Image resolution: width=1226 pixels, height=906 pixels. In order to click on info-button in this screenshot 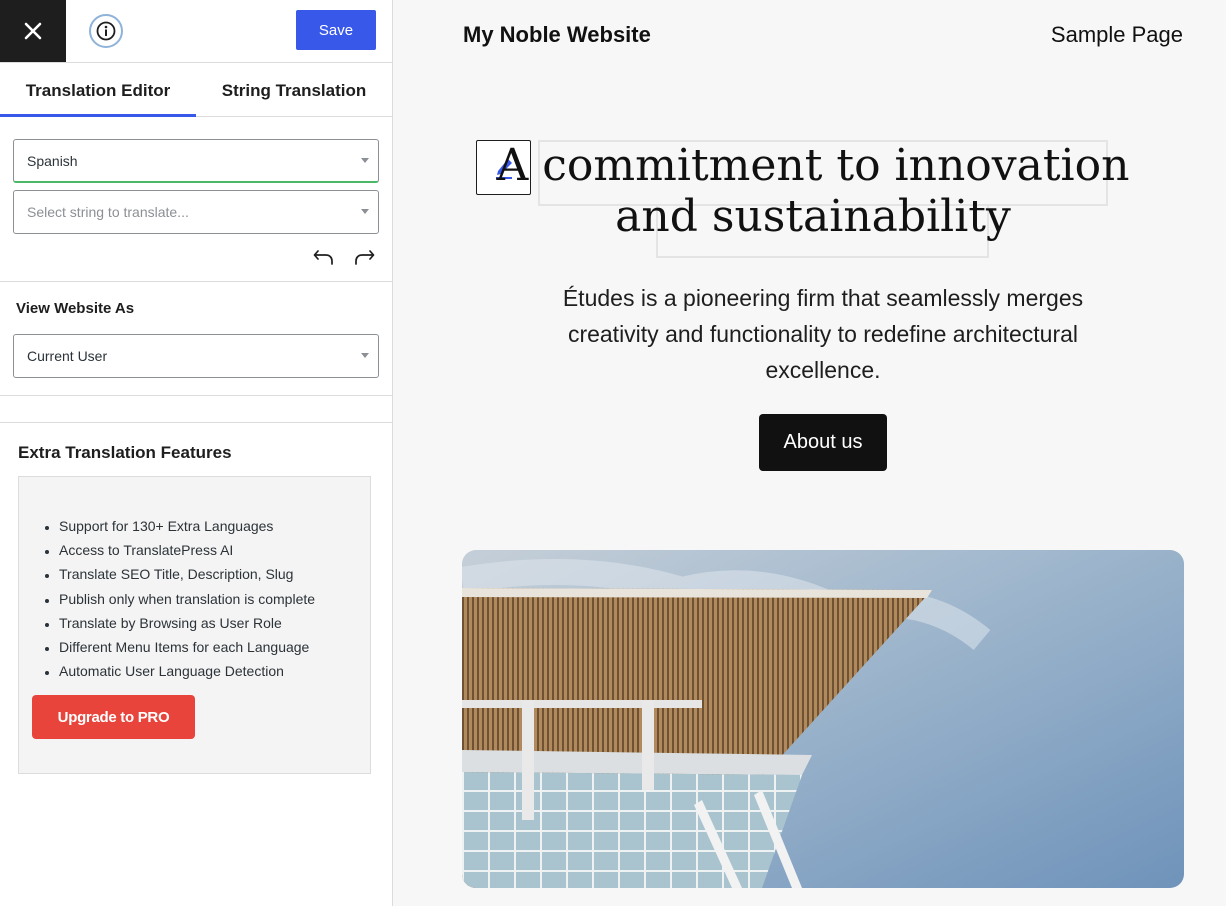, I will do `click(106, 31)`.